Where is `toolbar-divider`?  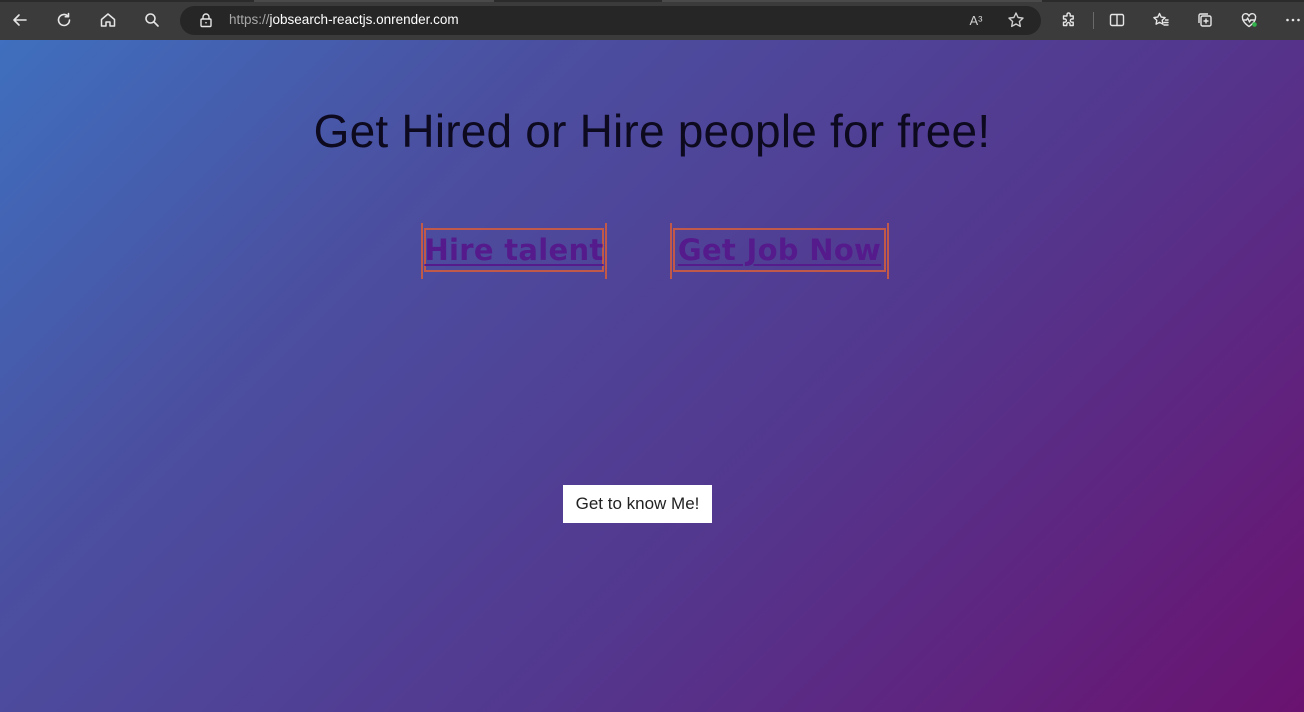 toolbar-divider is located at coordinates (1093, 20).